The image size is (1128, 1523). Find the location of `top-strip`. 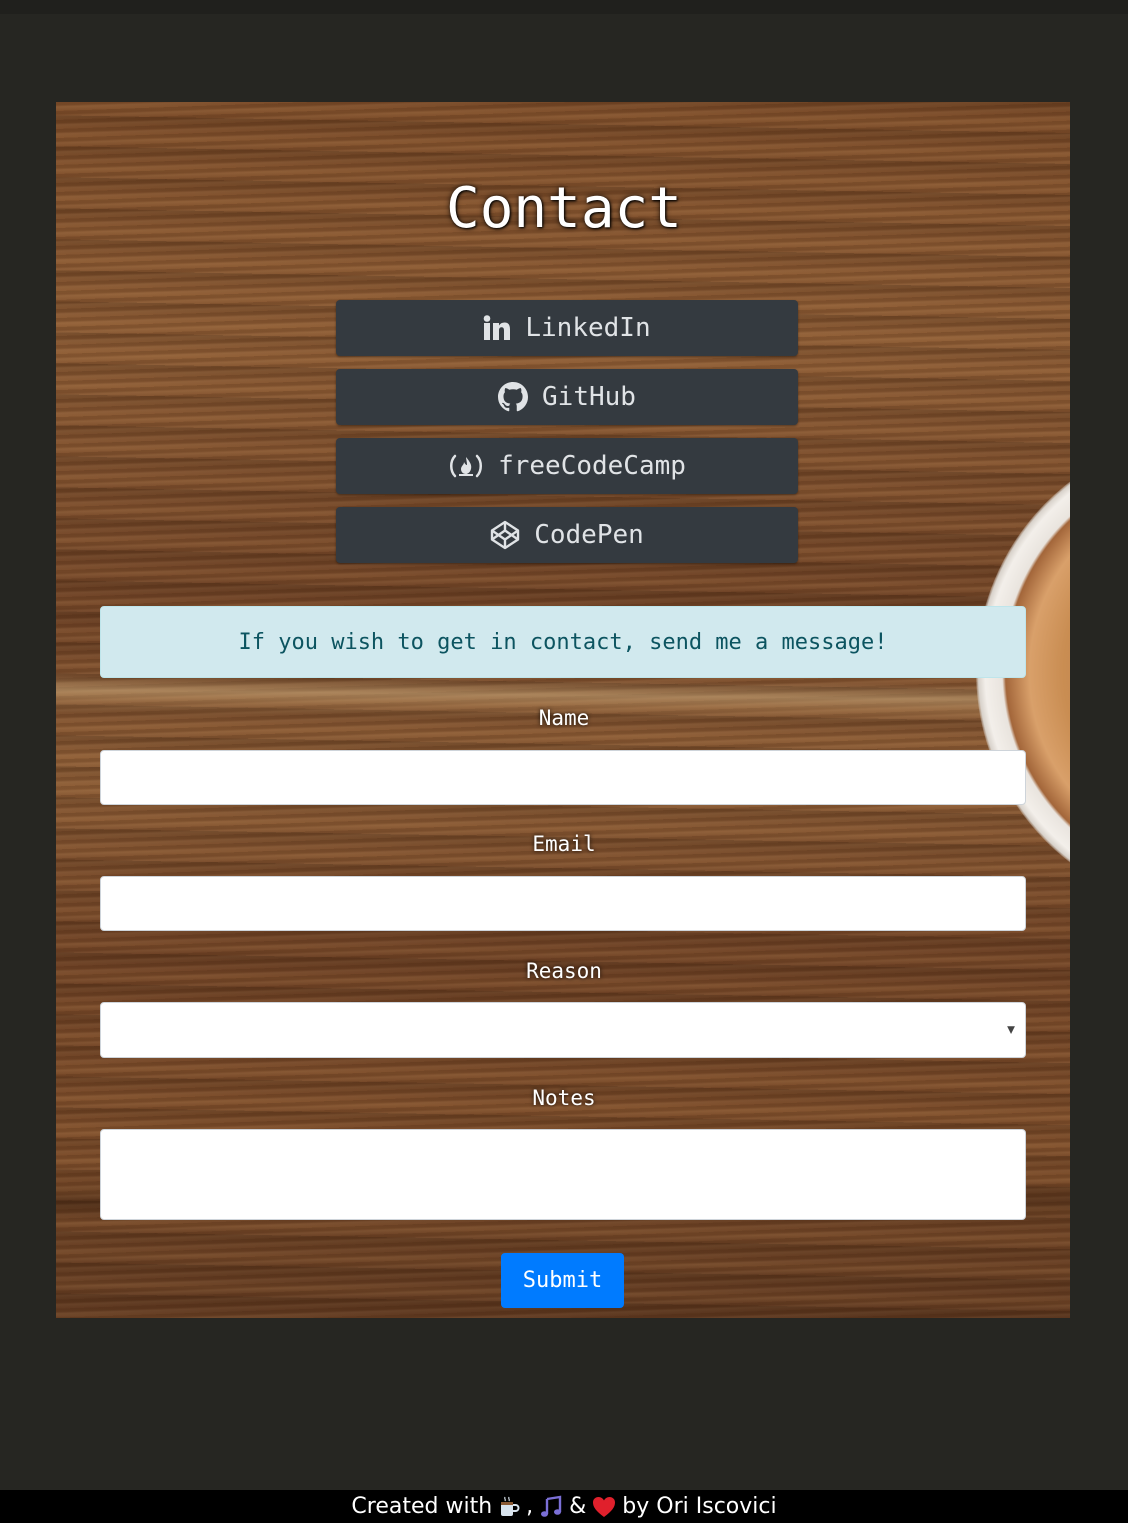

top-strip is located at coordinates (564, 7).